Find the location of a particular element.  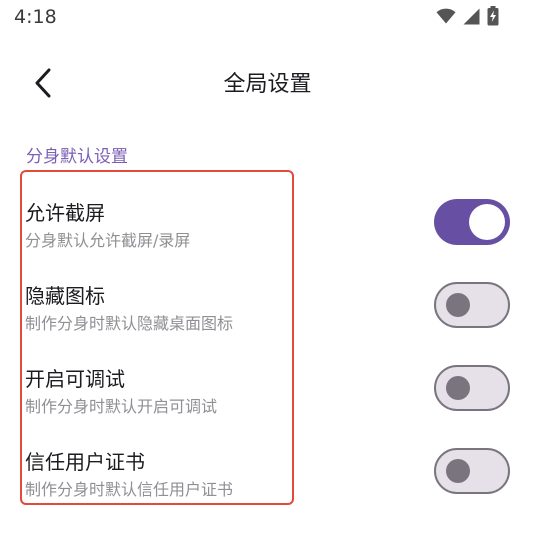

hide-icon-switch is located at coordinates (472, 305).